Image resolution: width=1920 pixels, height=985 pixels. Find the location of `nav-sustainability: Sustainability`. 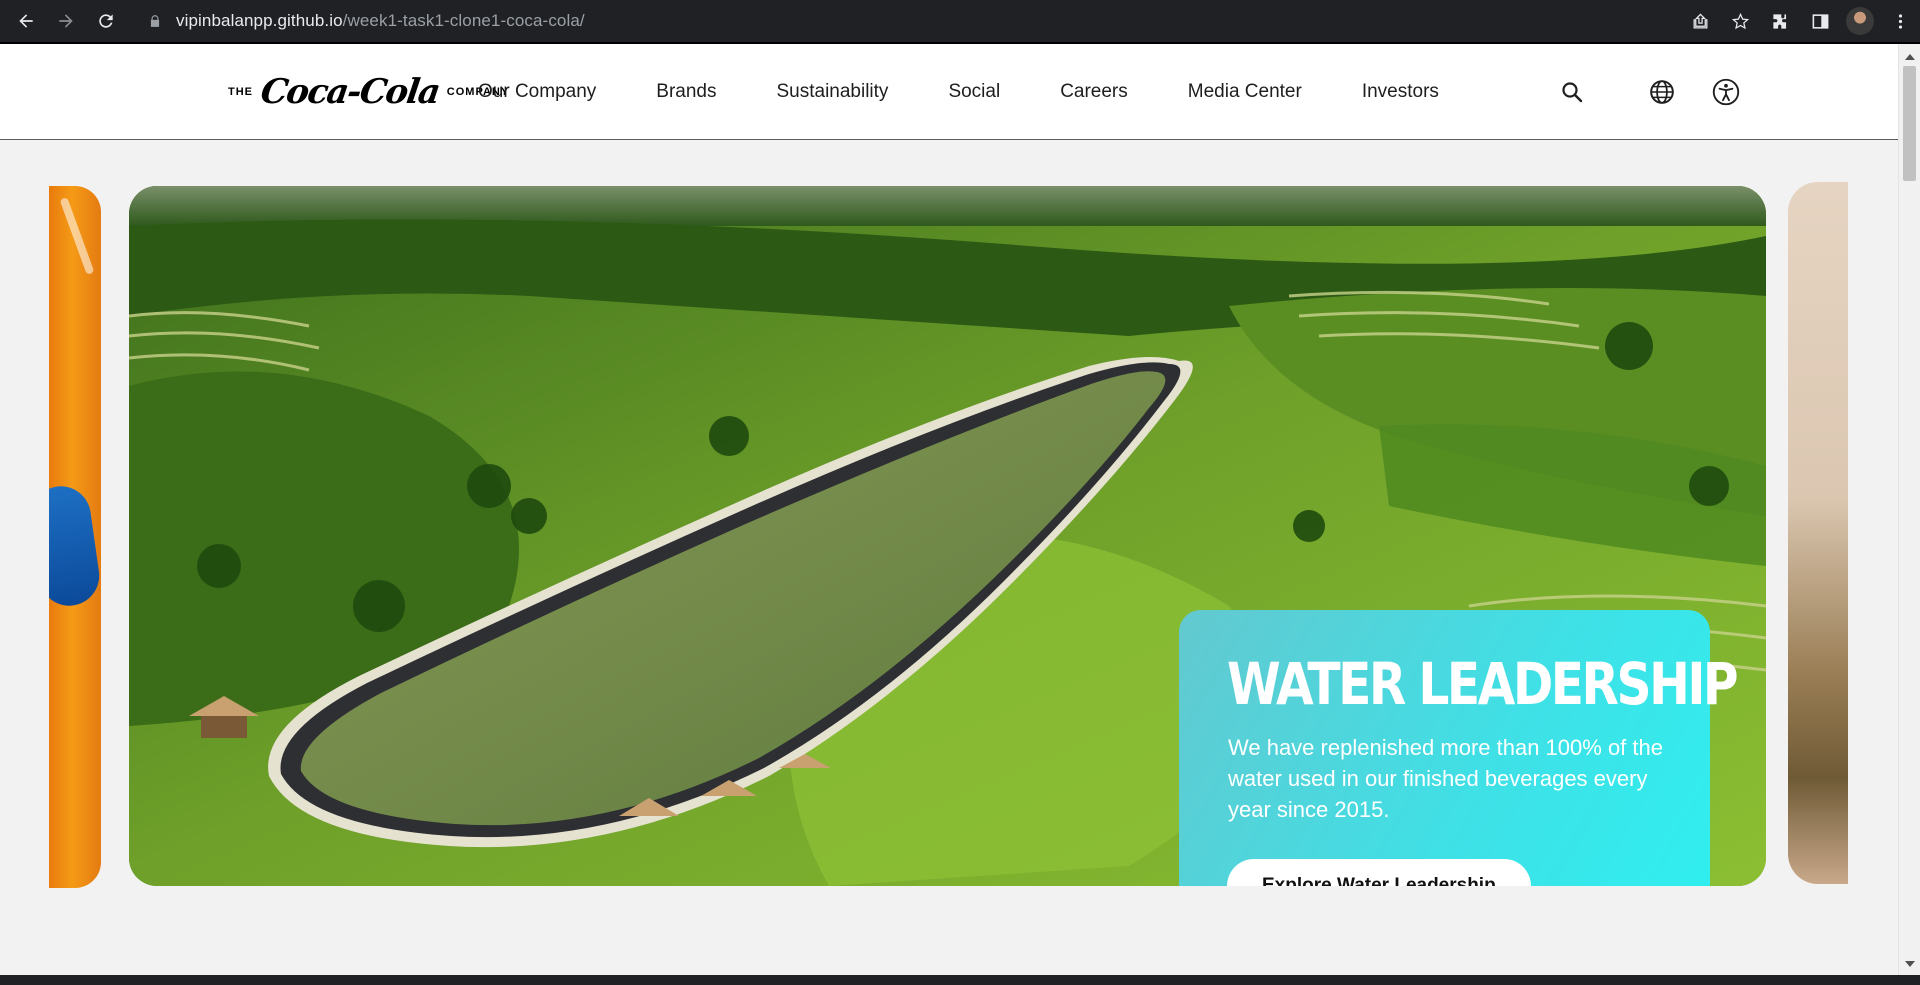

nav-sustainability: Sustainability is located at coordinates (832, 92).